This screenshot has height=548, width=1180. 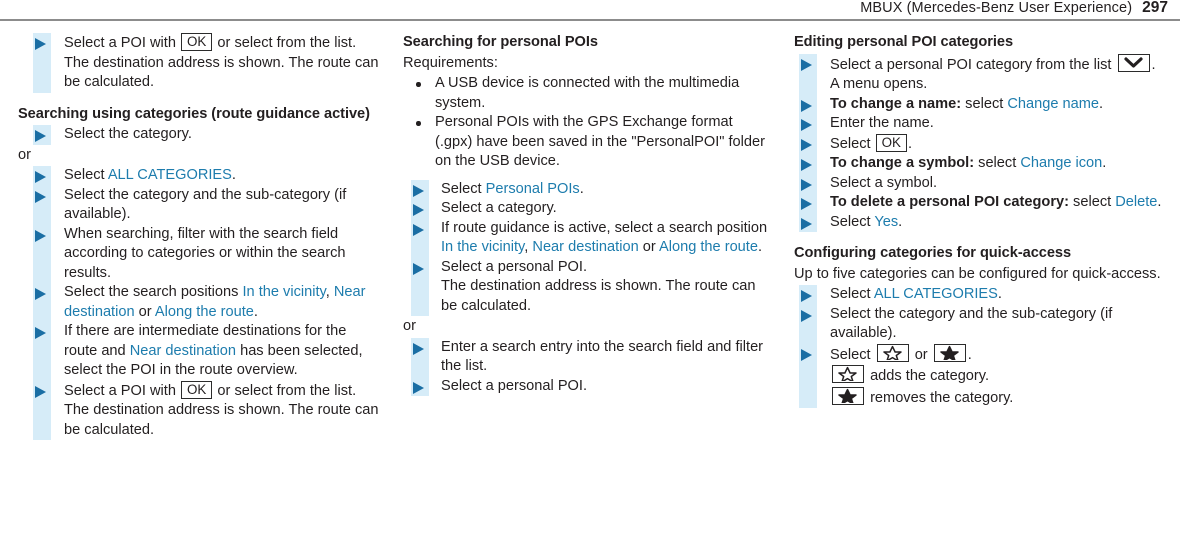 What do you see at coordinates (514, 385) in the screenshot?
I see `step-text: Select a personal POI.` at bounding box center [514, 385].